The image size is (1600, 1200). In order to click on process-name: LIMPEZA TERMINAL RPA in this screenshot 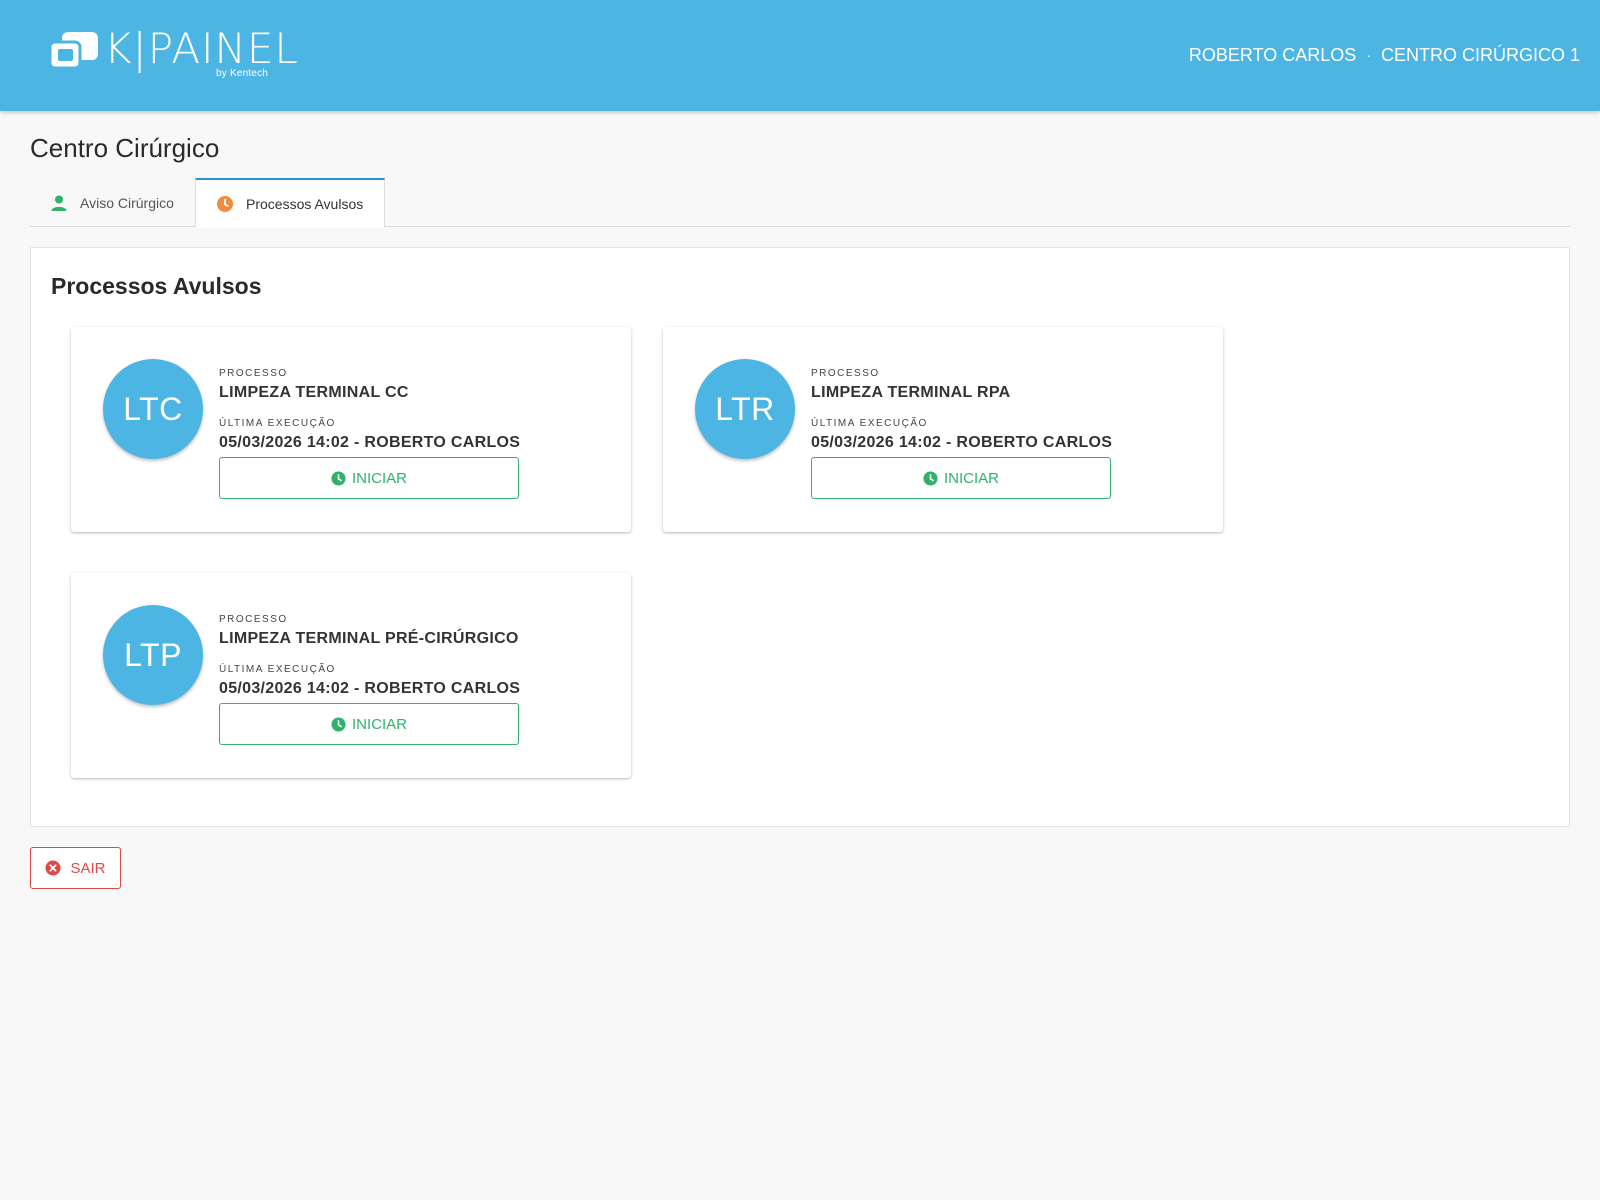, I will do `click(911, 392)`.